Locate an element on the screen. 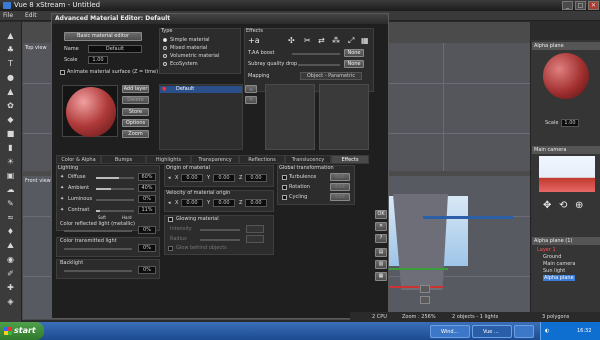 This screenshot has width=600, height=340. layer-item-ground: Ground is located at coordinates (552, 257).